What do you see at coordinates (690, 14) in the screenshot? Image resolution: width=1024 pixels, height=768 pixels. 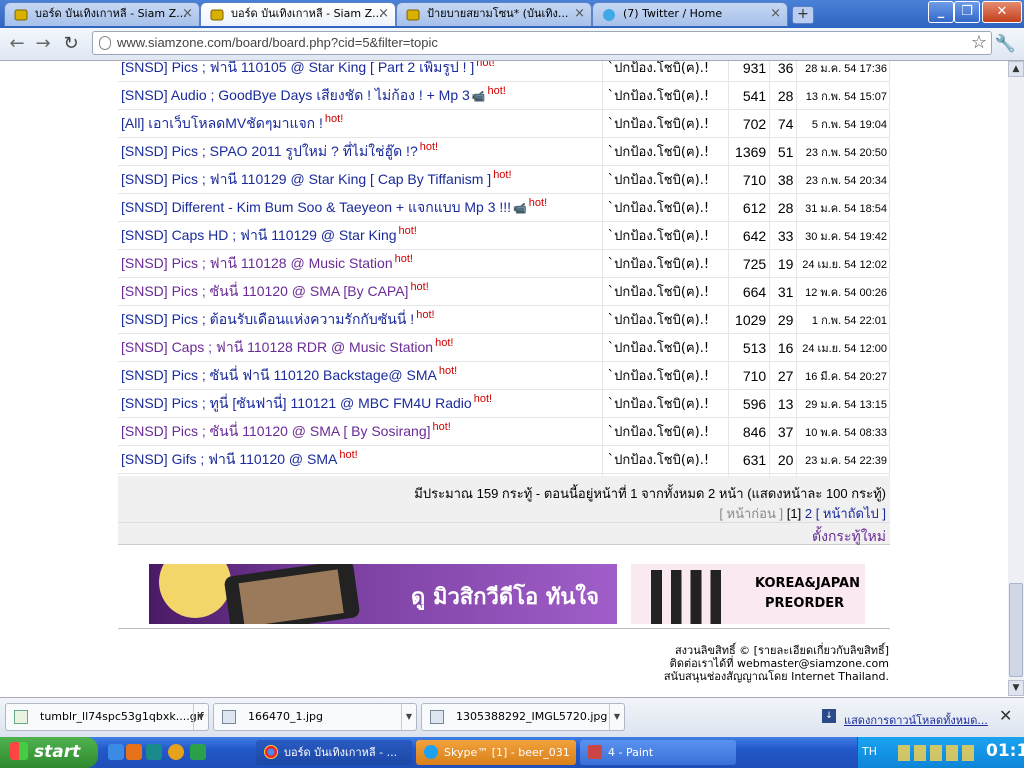 I see `tab-twitter: (7) Twitter / Home ×` at bounding box center [690, 14].